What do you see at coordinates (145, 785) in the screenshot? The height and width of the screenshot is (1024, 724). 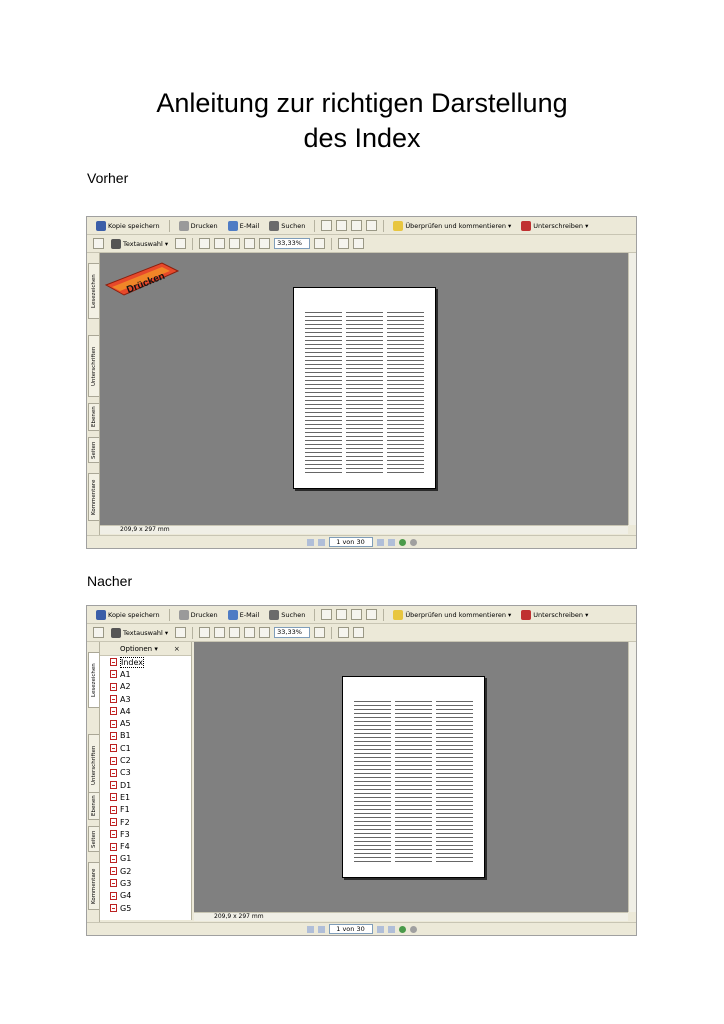 I see `bookmark-item: D1` at bounding box center [145, 785].